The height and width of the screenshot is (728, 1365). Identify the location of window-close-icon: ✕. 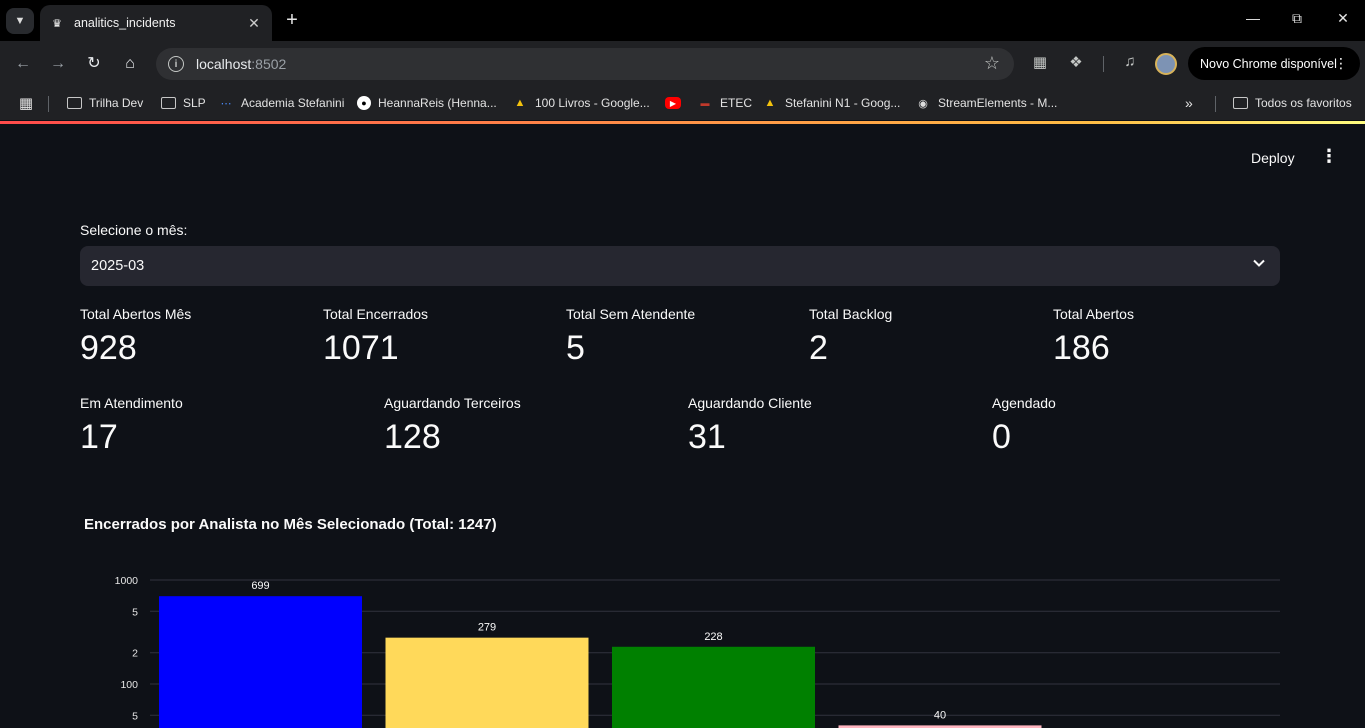
(1343, 18).